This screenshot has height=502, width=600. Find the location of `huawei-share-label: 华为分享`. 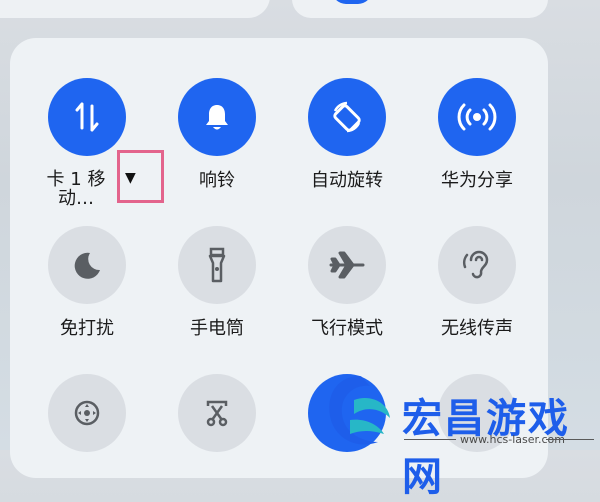

huawei-share-label: 华为分享 is located at coordinates (477, 180).